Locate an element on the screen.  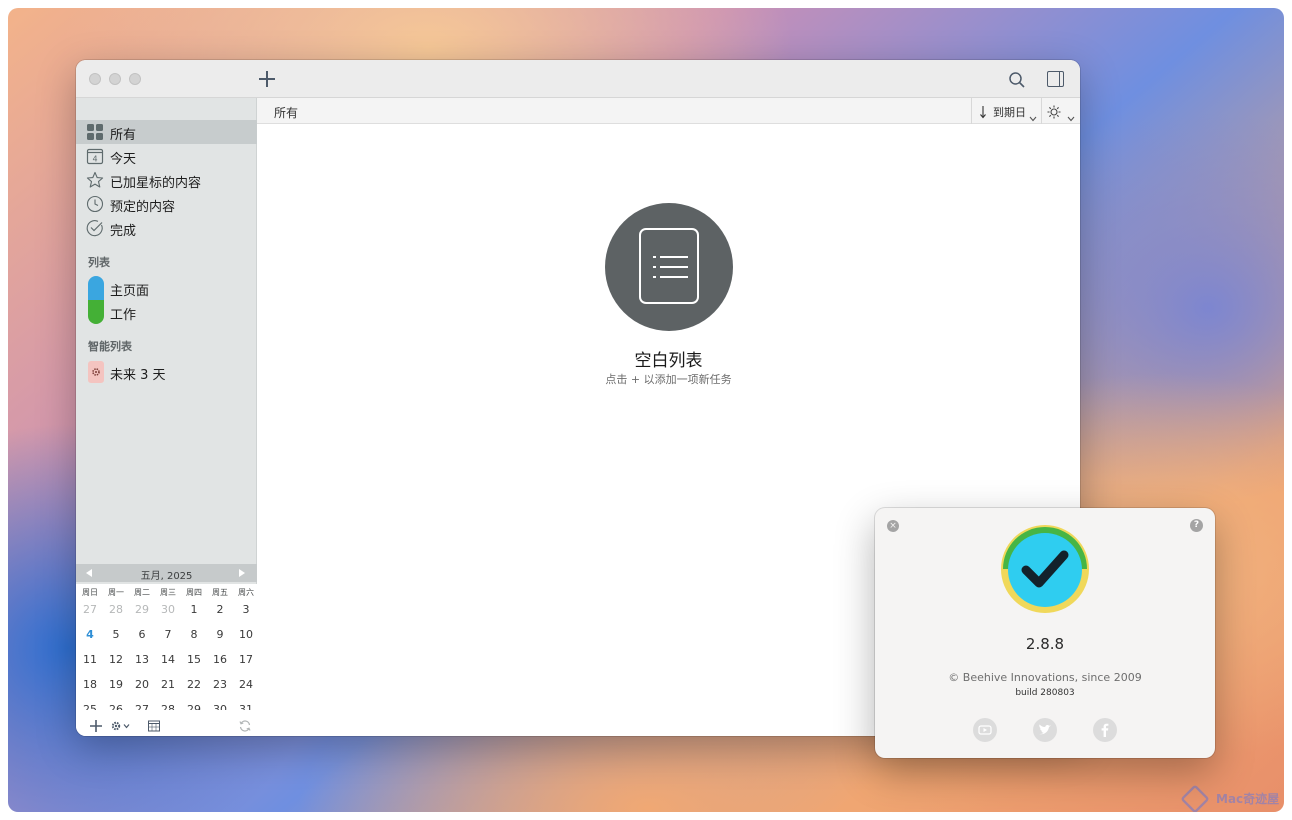
check-circle-icon is located at coordinates (95, 228).